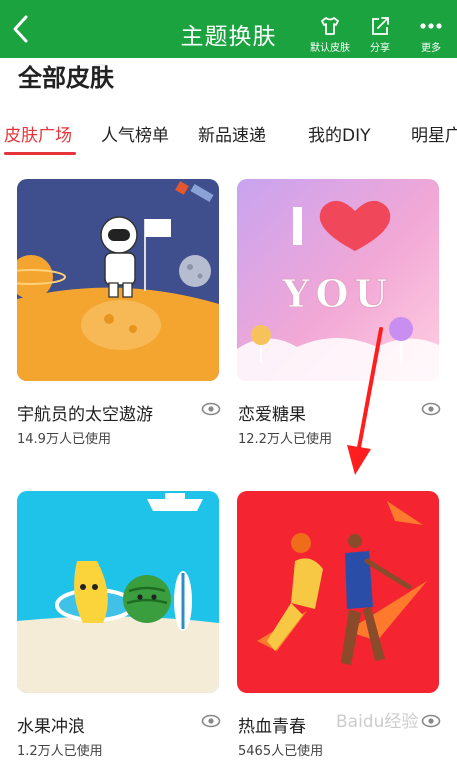 The width and height of the screenshot is (457, 760). I want to click on active-tab-indicator, so click(40, 153).